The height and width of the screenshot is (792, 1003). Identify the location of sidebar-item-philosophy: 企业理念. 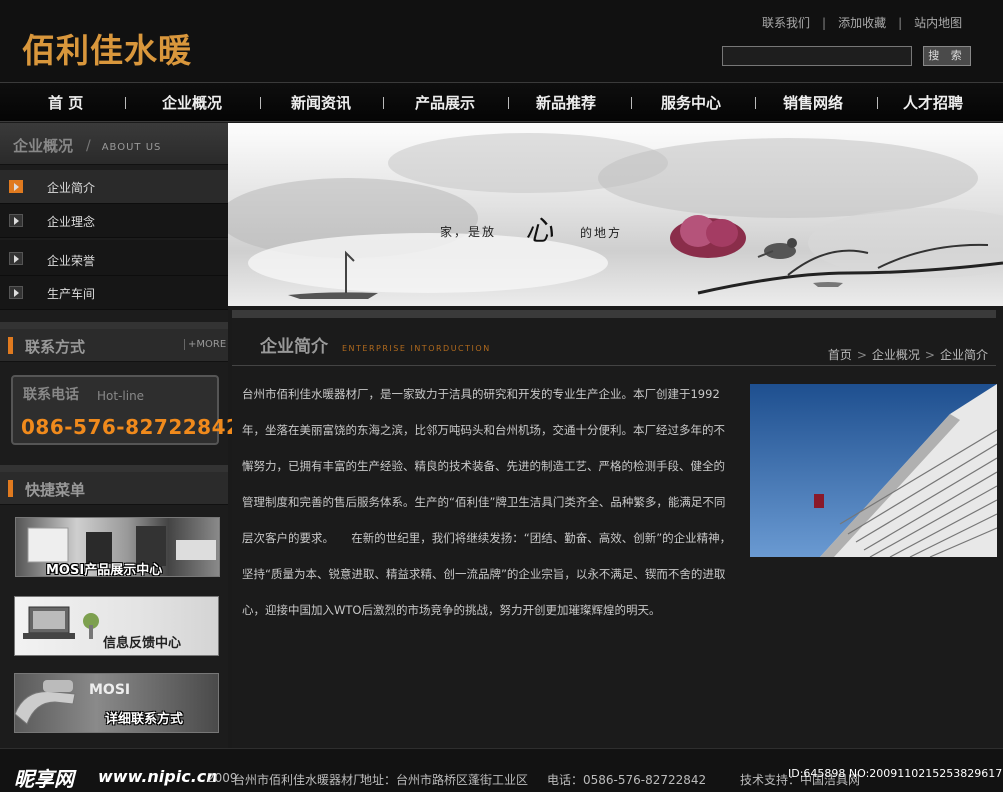
(114, 221).